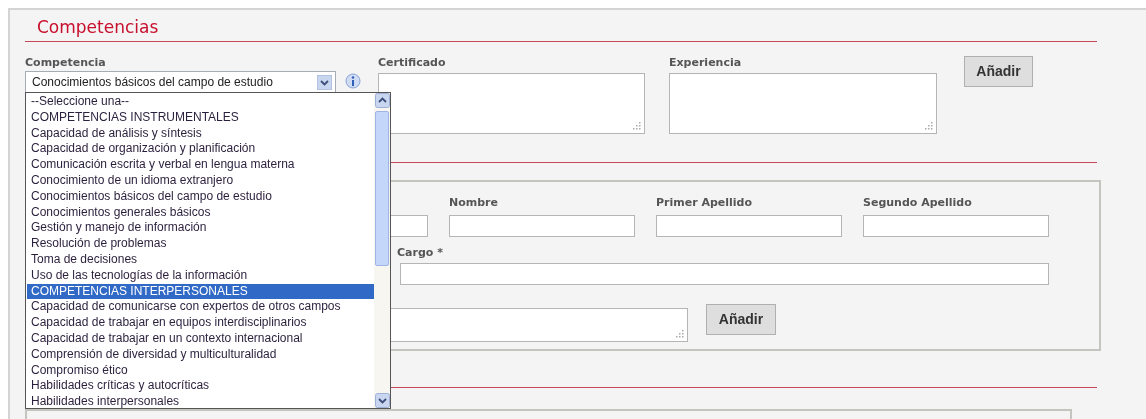  What do you see at coordinates (706, 63) in the screenshot?
I see `field-label: Experiencia` at bounding box center [706, 63].